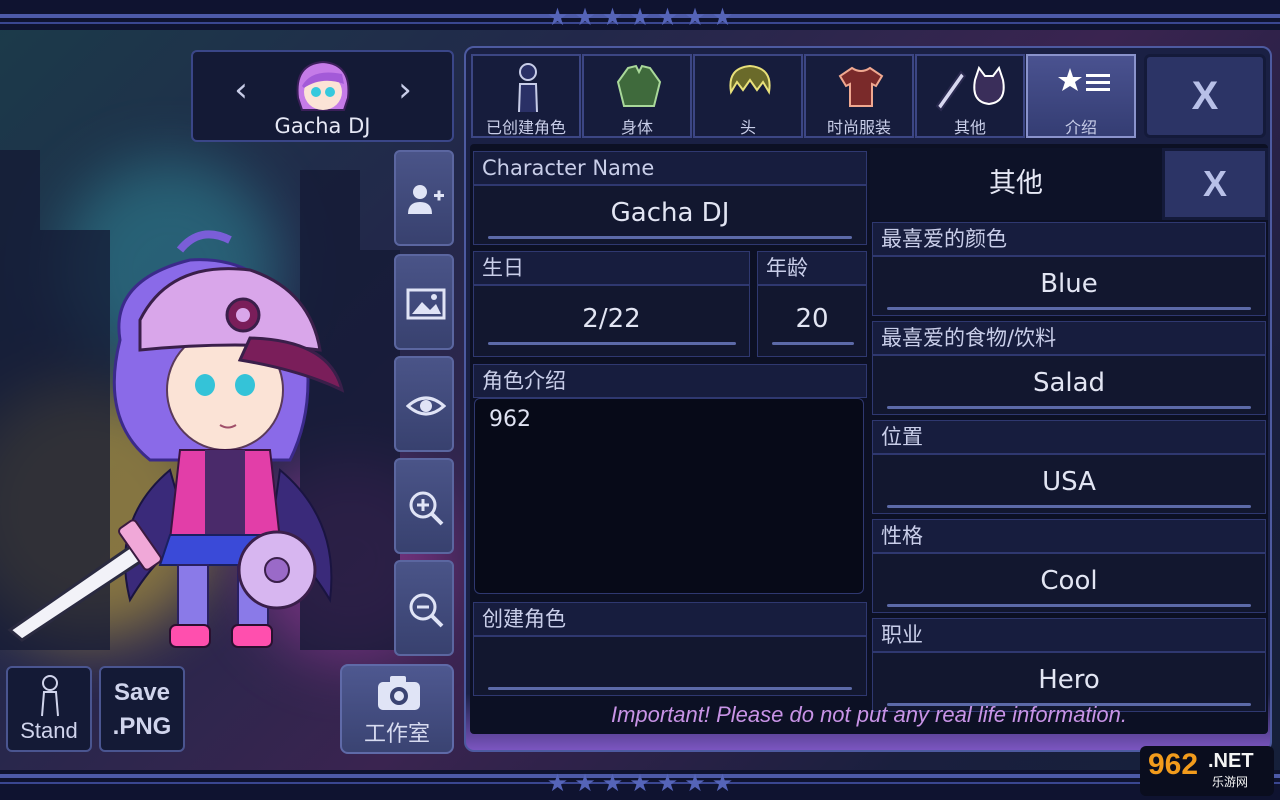 The image size is (1280, 800). Describe the element at coordinates (396, 734) in the screenshot. I see `studio-label: 工作室` at that location.